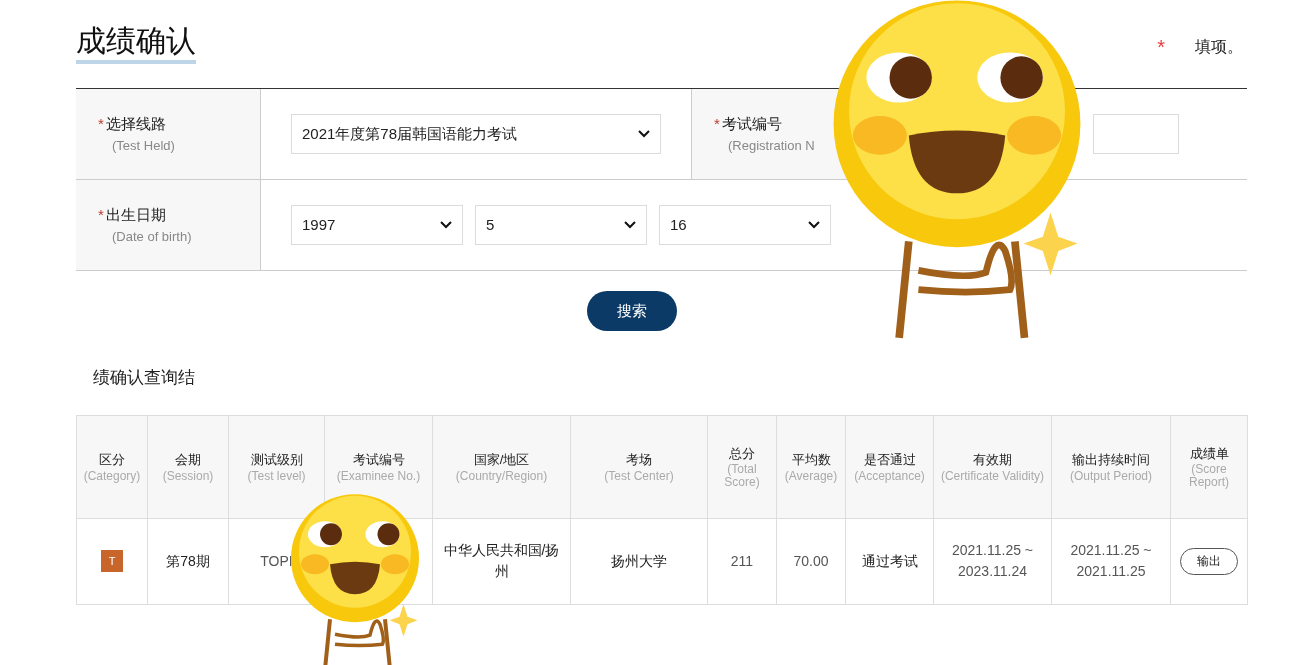 The width and height of the screenshot is (1306, 665). Describe the element at coordinates (889, 466) in the screenshot. I see `column-header: 是否通过 (Acceptance)` at that location.